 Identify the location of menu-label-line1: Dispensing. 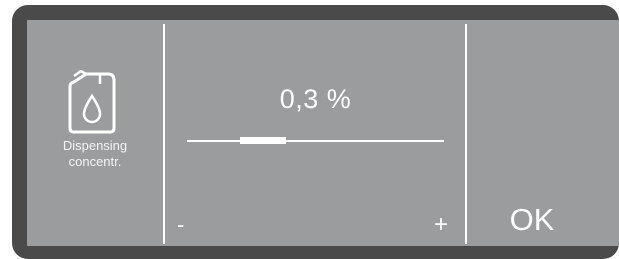
(95, 145).